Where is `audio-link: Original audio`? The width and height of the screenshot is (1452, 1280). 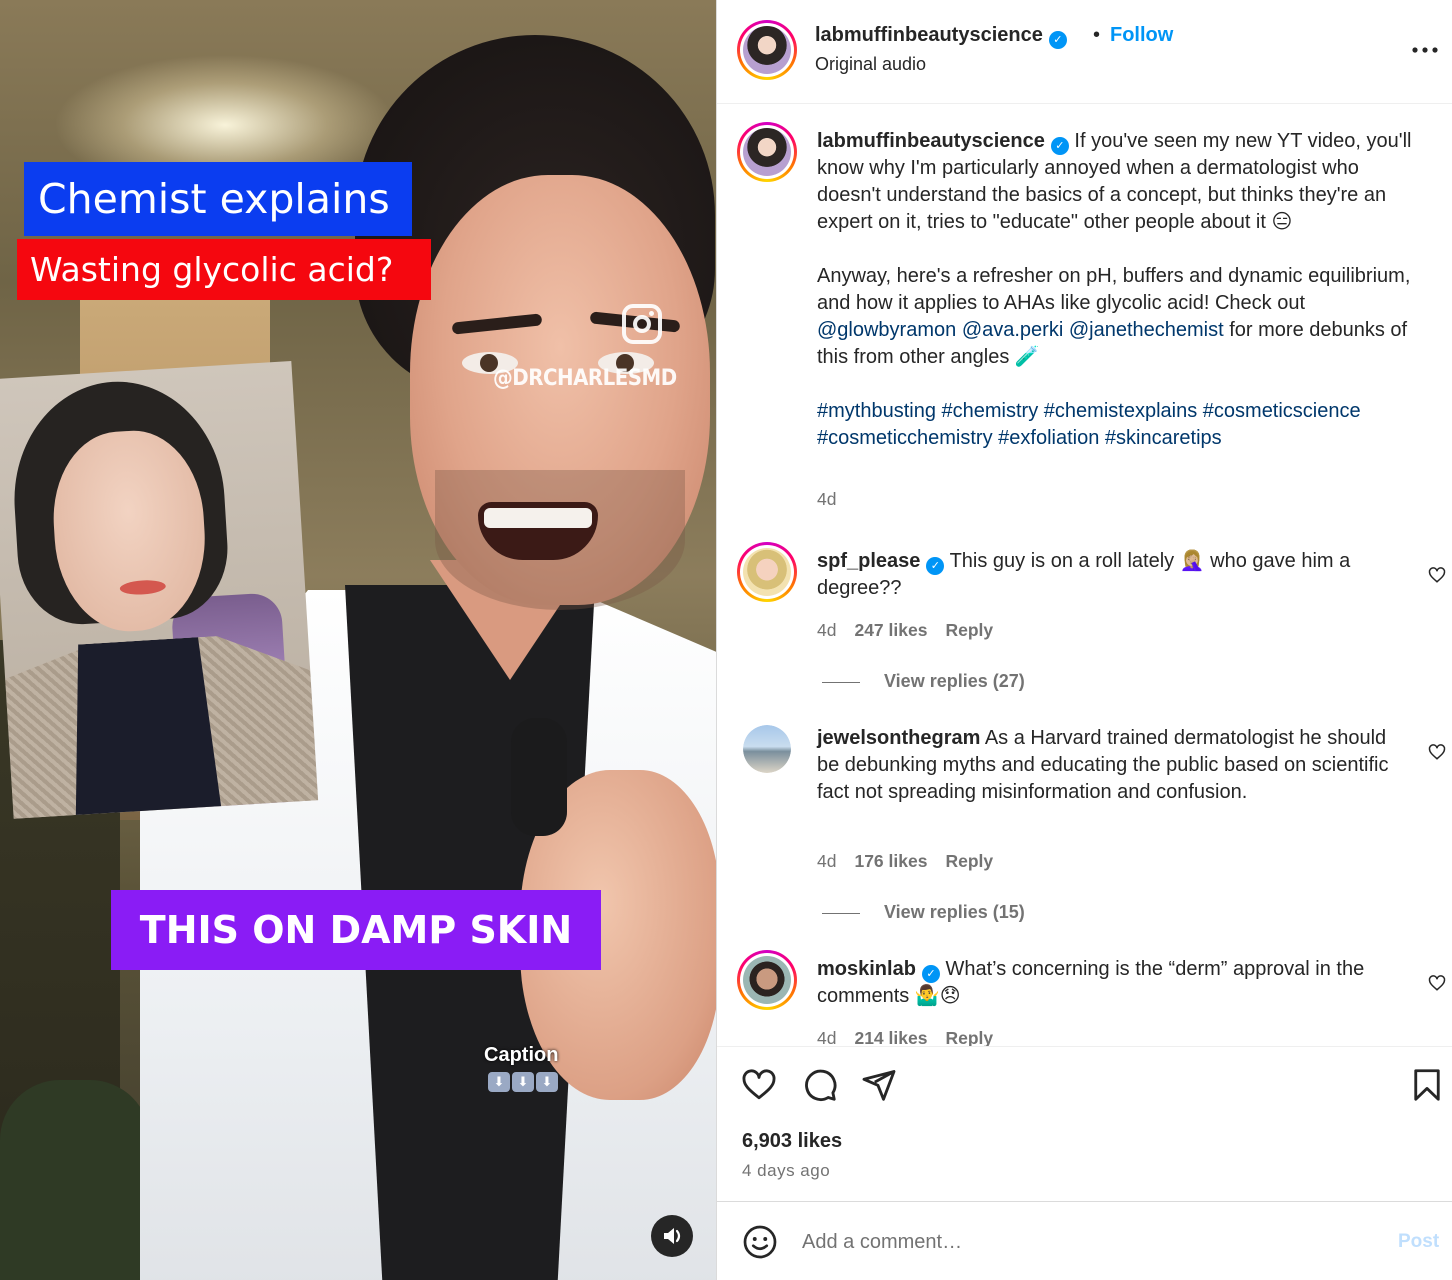
audio-link: Original audio is located at coordinates (870, 64).